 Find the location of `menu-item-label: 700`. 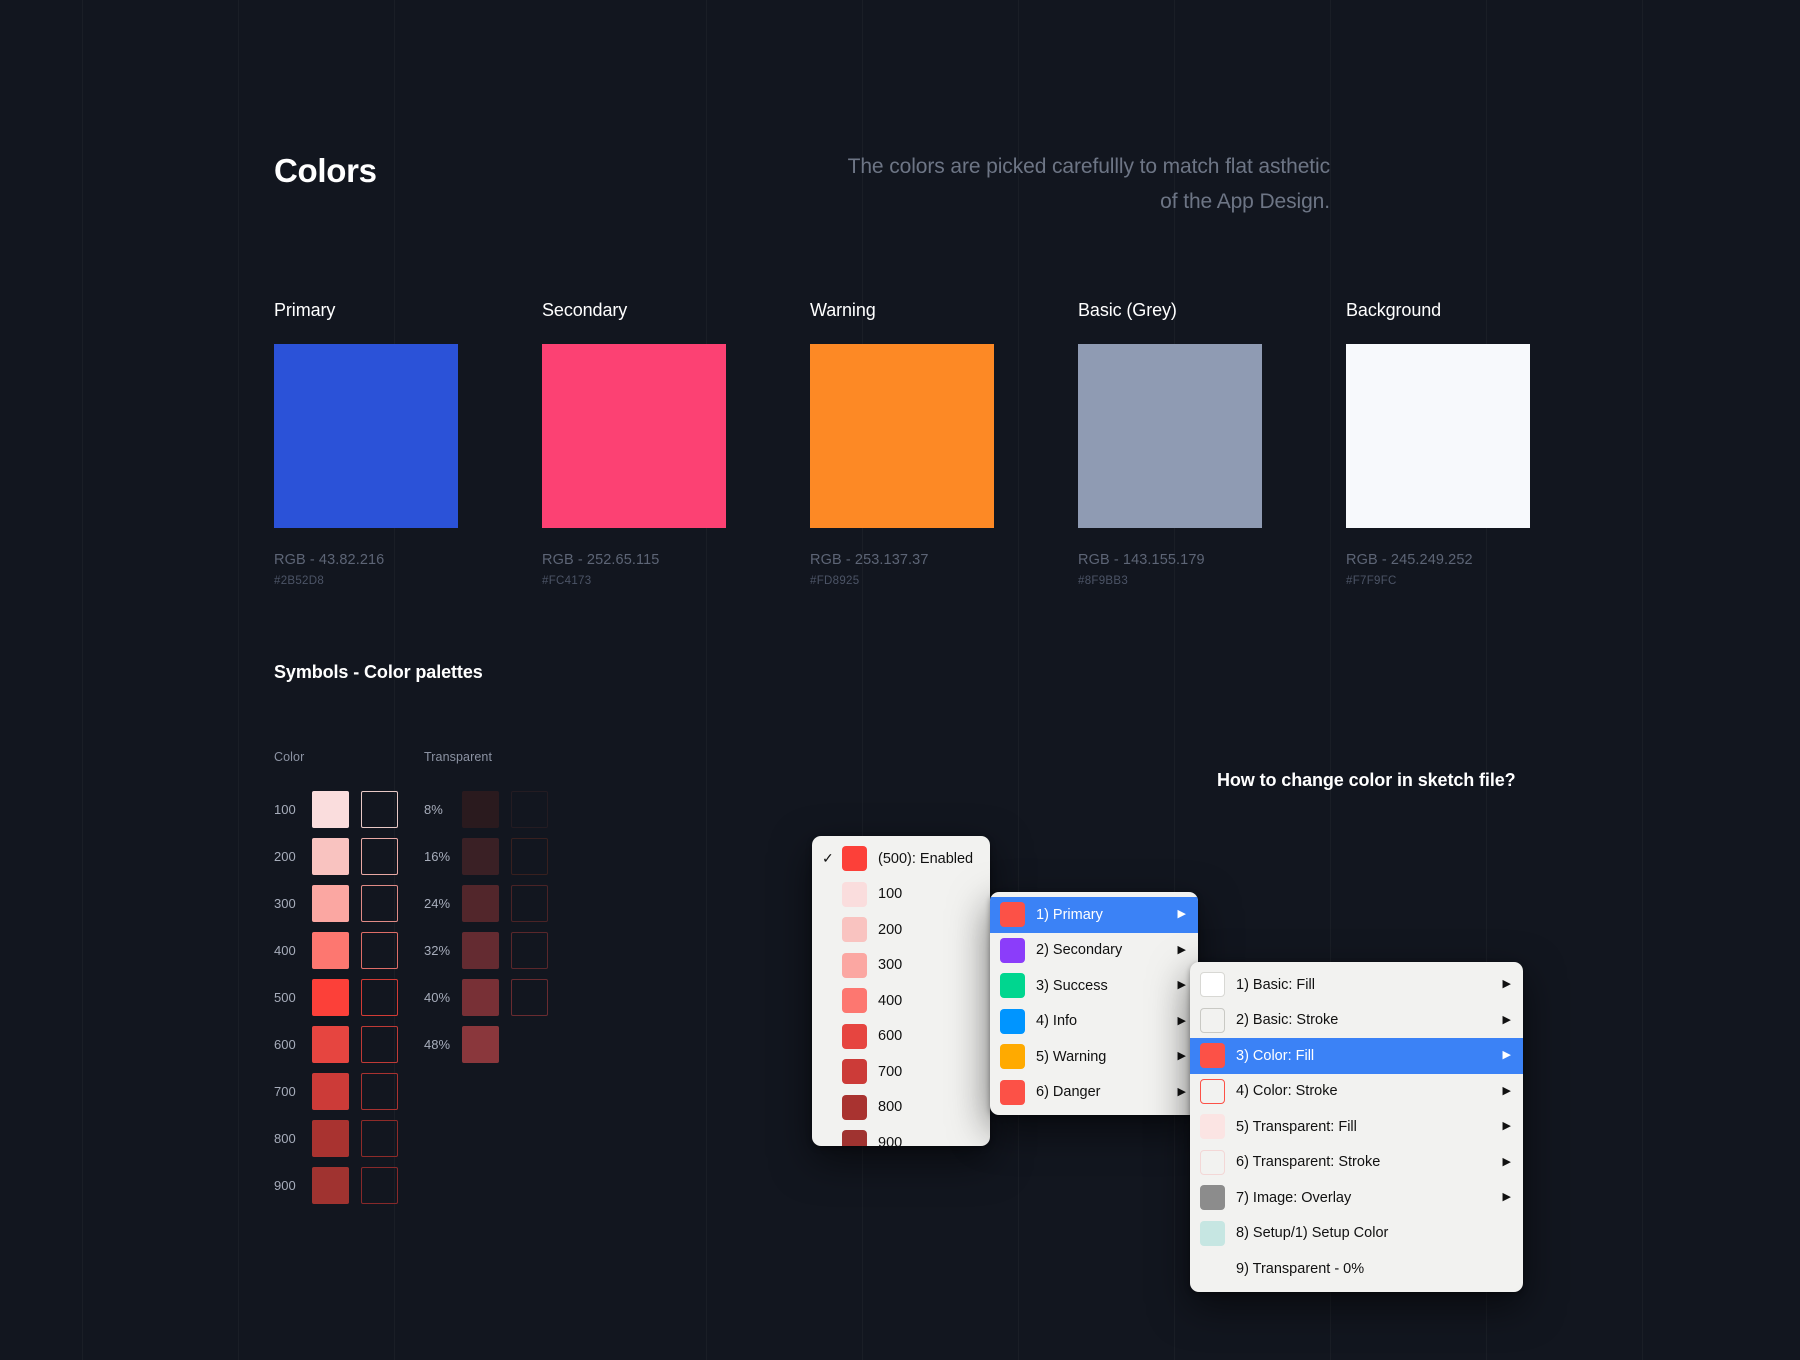

menu-item-label: 700 is located at coordinates (890, 1071).